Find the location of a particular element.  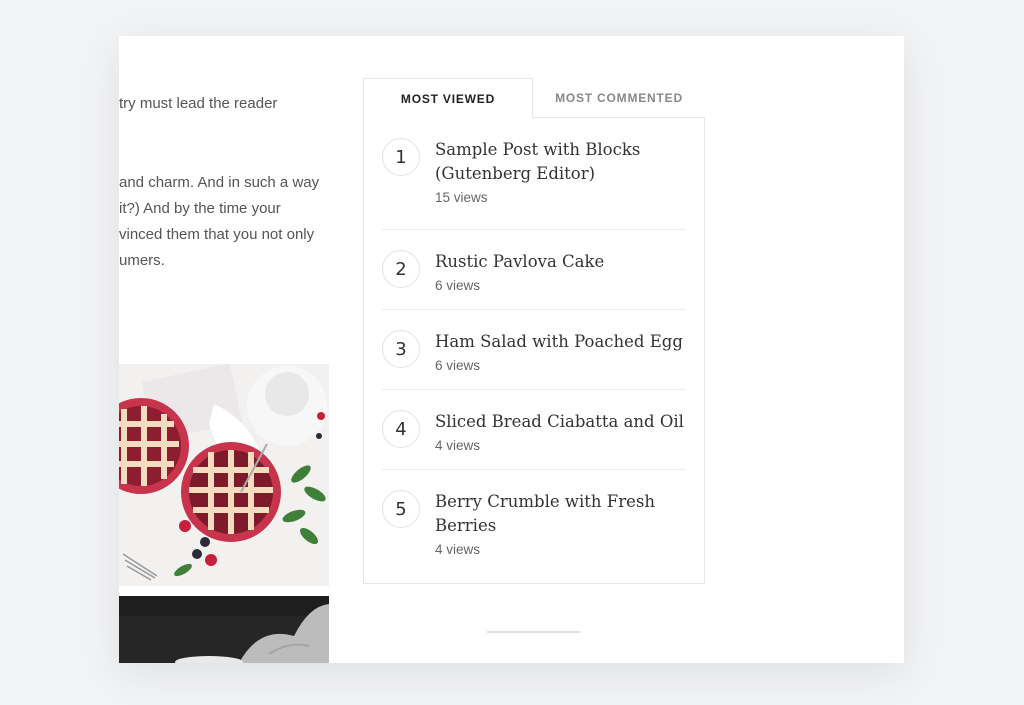

rank-badge: 2 is located at coordinates (401, 269).